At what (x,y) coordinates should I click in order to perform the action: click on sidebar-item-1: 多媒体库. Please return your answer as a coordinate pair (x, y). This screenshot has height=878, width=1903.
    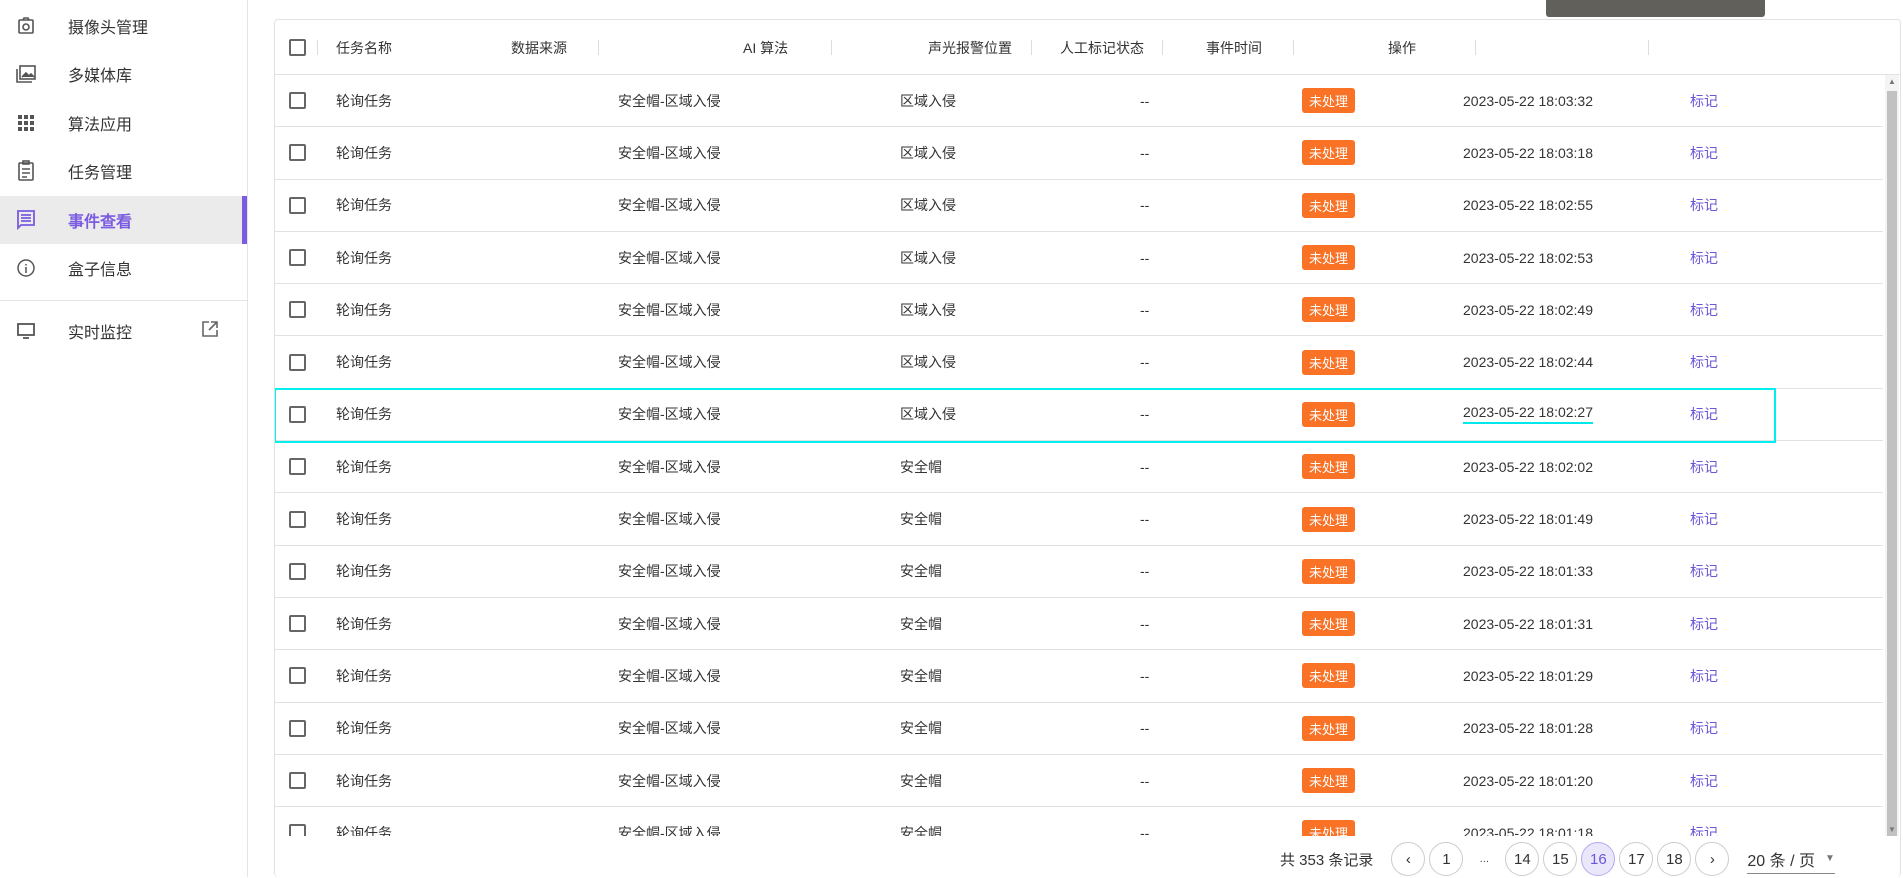
    Looking at the image, I should click on (123, 74).